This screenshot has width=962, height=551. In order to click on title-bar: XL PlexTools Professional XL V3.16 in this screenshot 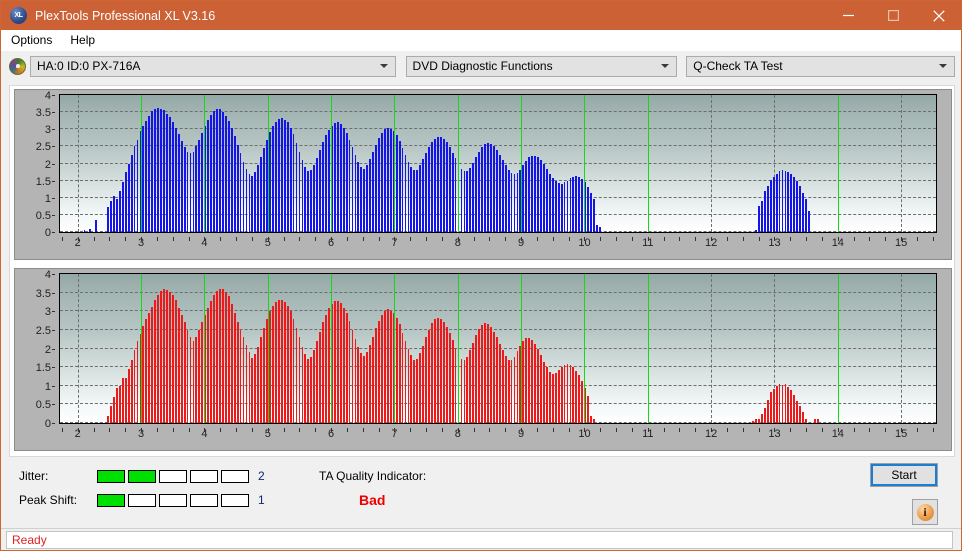, I will do `click(481, 15)`.